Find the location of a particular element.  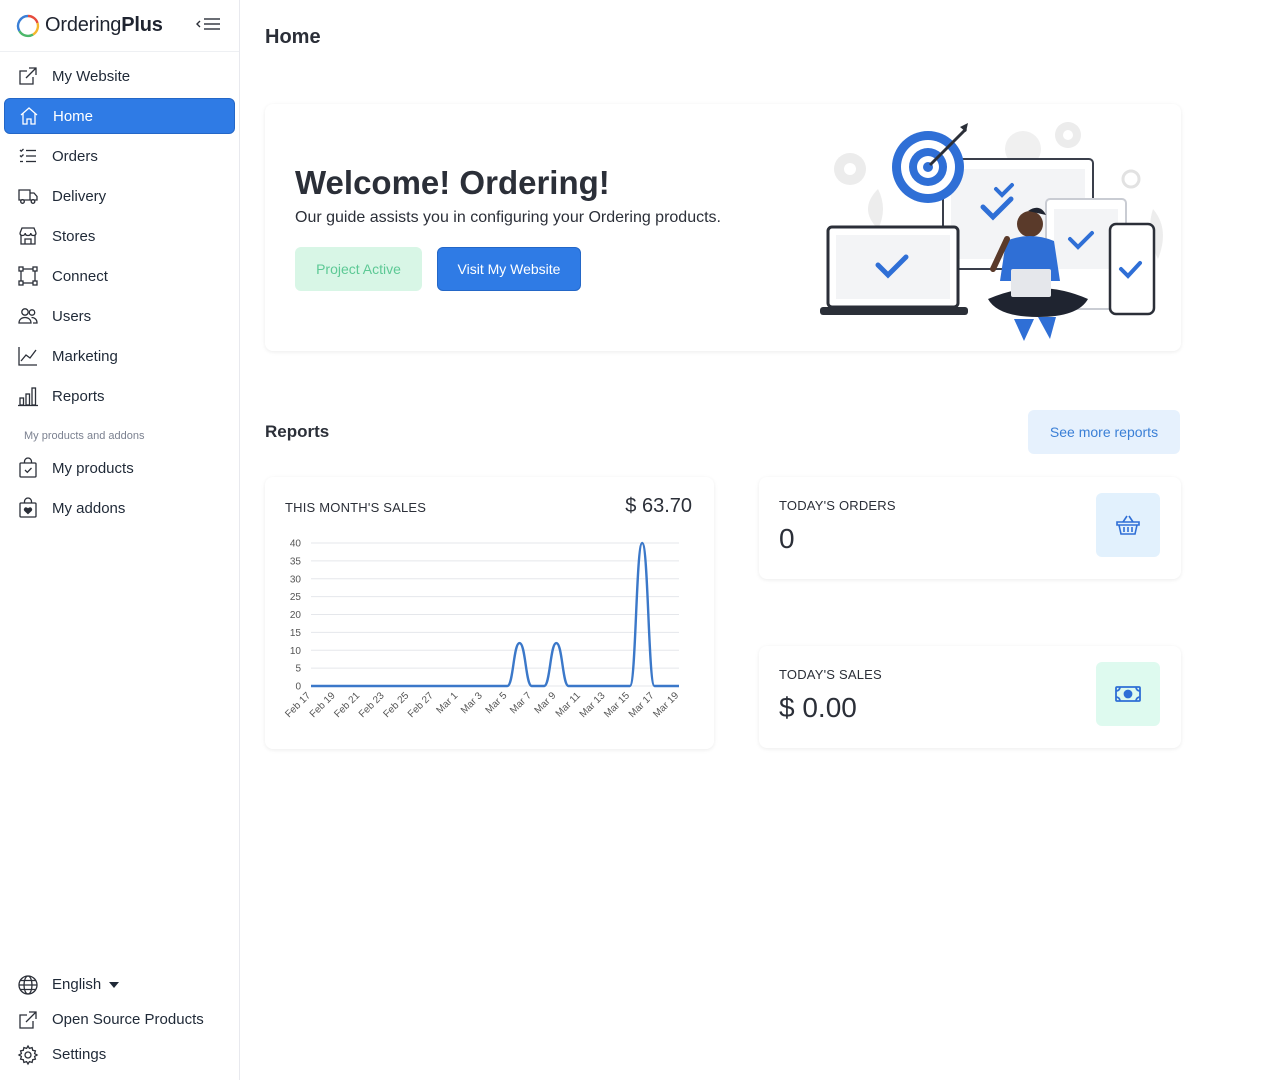

today-orders-value: 0 is located at coordinates (787, 538).